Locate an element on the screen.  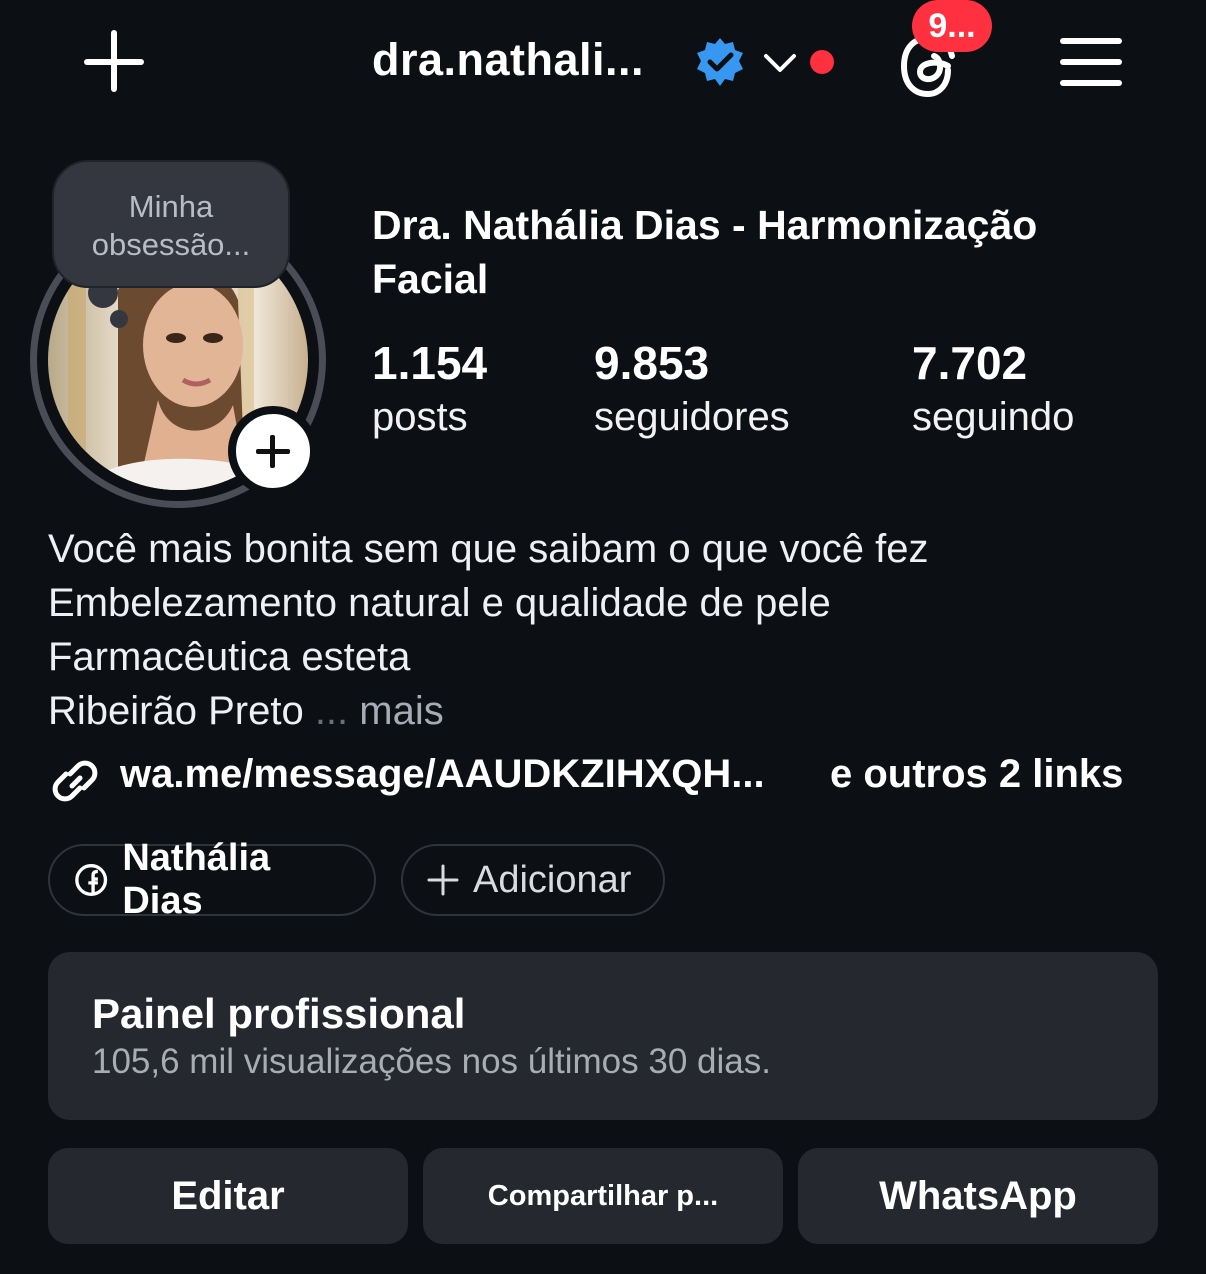
stat-value: 7.702 is located at coordinates (970, 363).